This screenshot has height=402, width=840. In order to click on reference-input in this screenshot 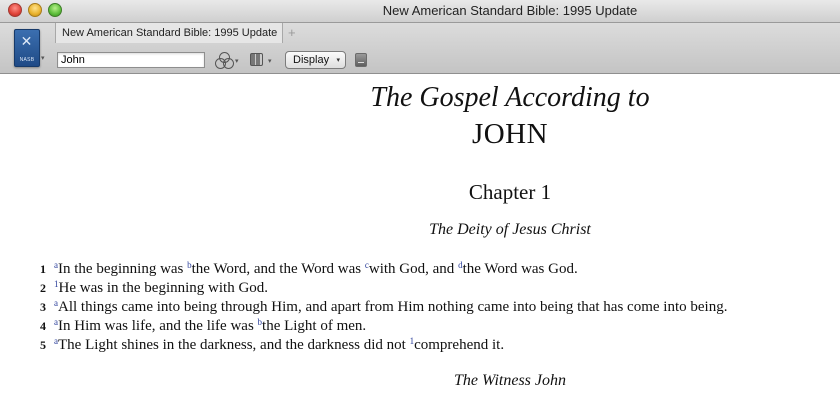, I will do `click(131, 60)`.